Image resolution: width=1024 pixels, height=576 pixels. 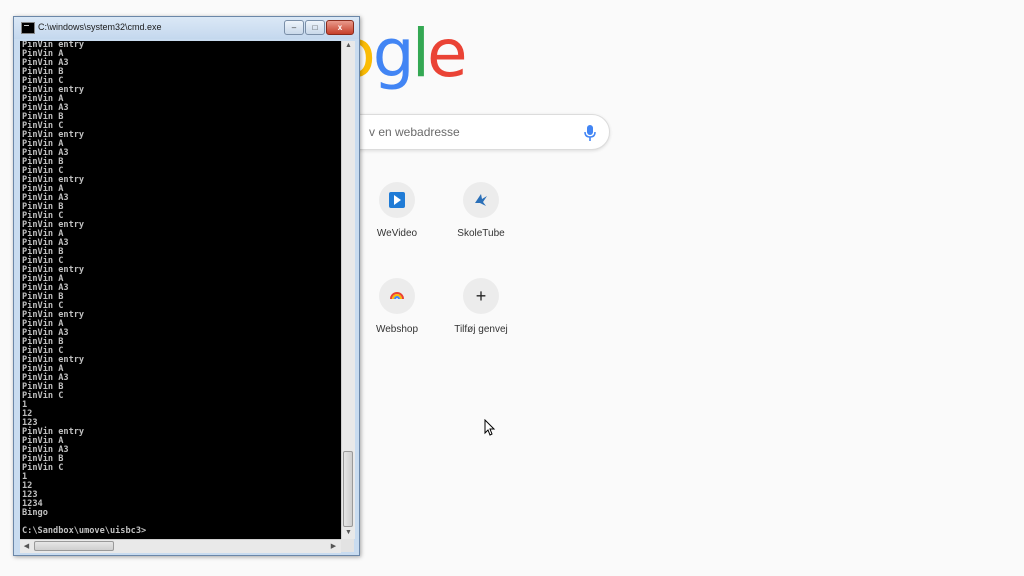 What do you see at coordinates (180, 546) in the screenshot?
I see `horizontal-scrollbar: ◀ ▶` at bounding box center [180, 546].